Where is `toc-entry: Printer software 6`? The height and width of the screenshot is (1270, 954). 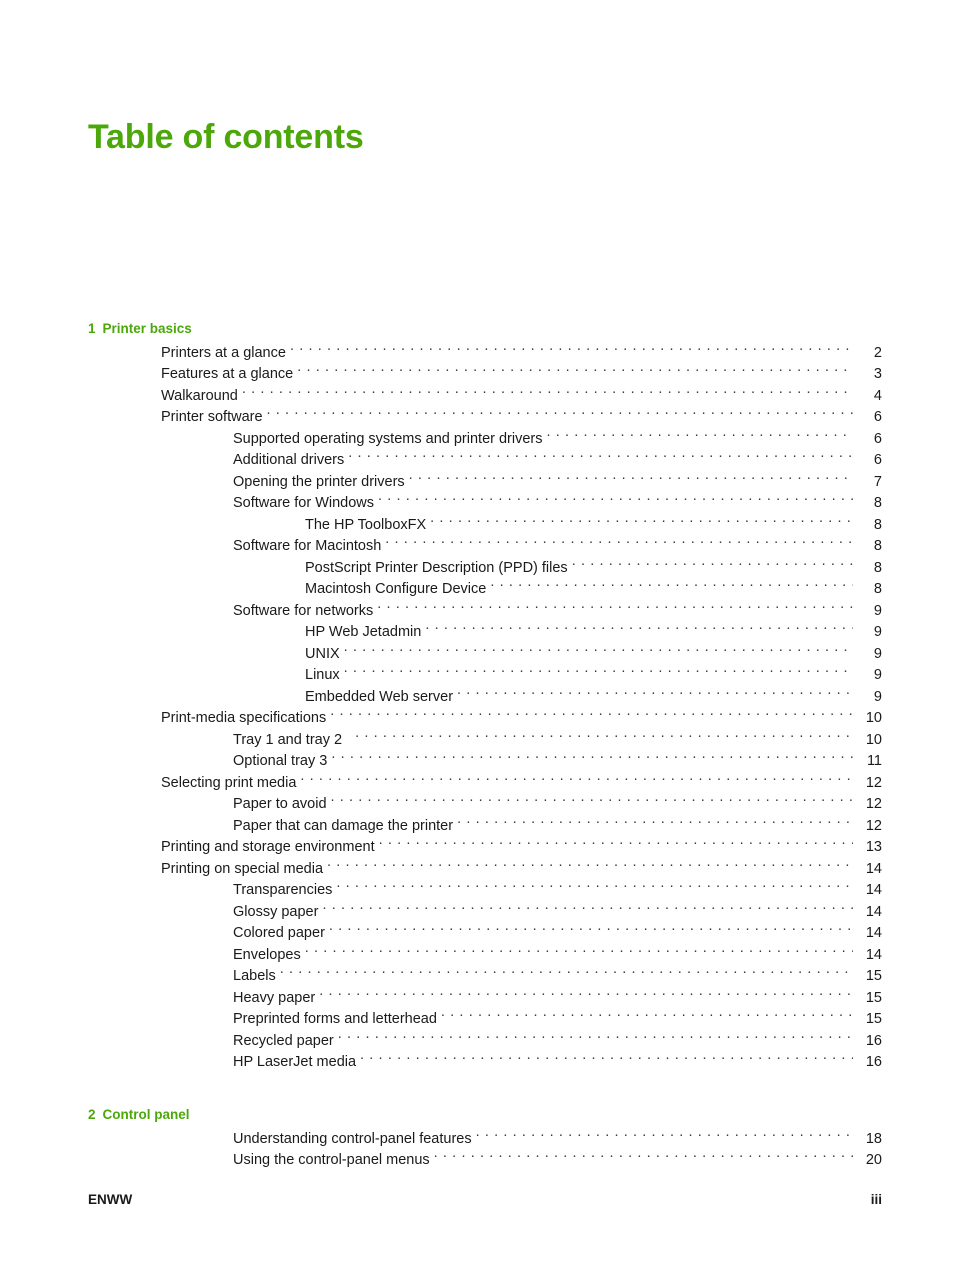 toc-entry: Printer software 6 is located at coordinates (485, 418).